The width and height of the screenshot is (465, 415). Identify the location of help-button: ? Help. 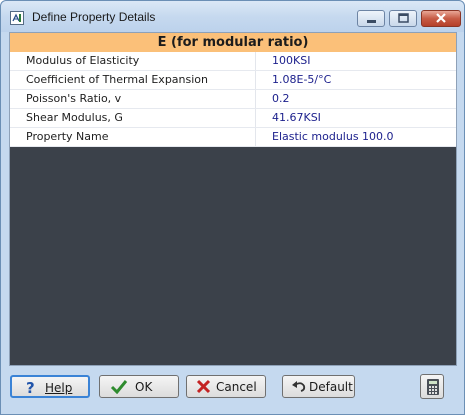
(50, 386).